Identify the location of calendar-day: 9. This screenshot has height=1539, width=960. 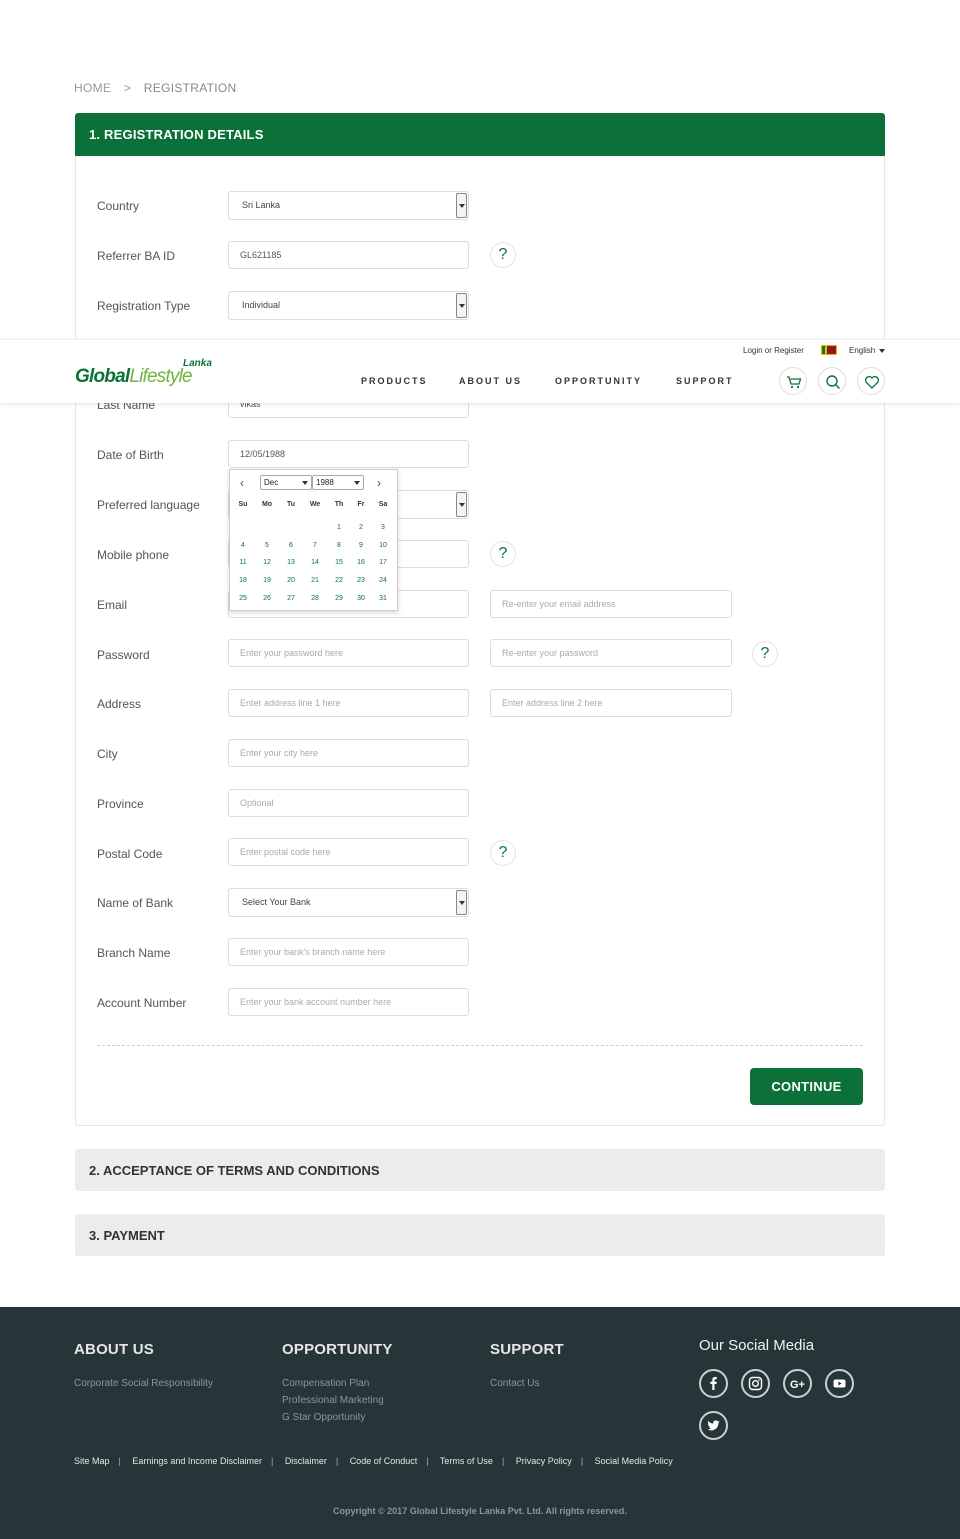
(361, 545).